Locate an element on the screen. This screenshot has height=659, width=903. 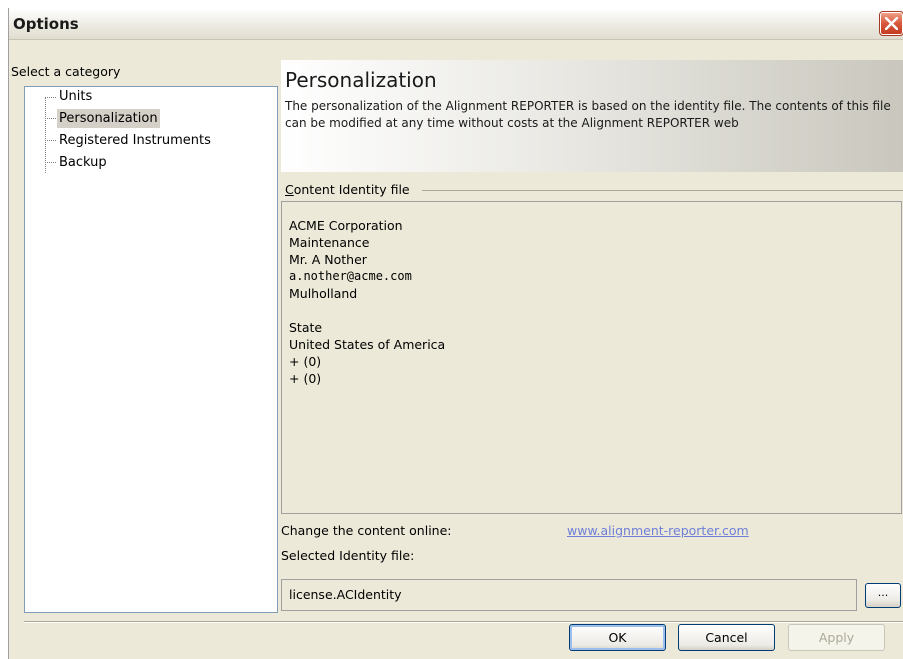
ok-button: OK is located at coordinates (617, 637).